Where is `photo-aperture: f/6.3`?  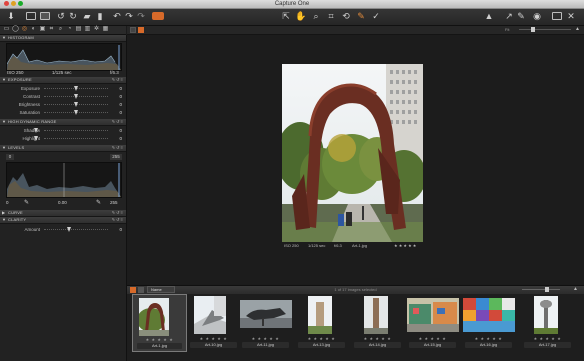 photo-aperture: f/6.3 is located at coordinates (338, 245).